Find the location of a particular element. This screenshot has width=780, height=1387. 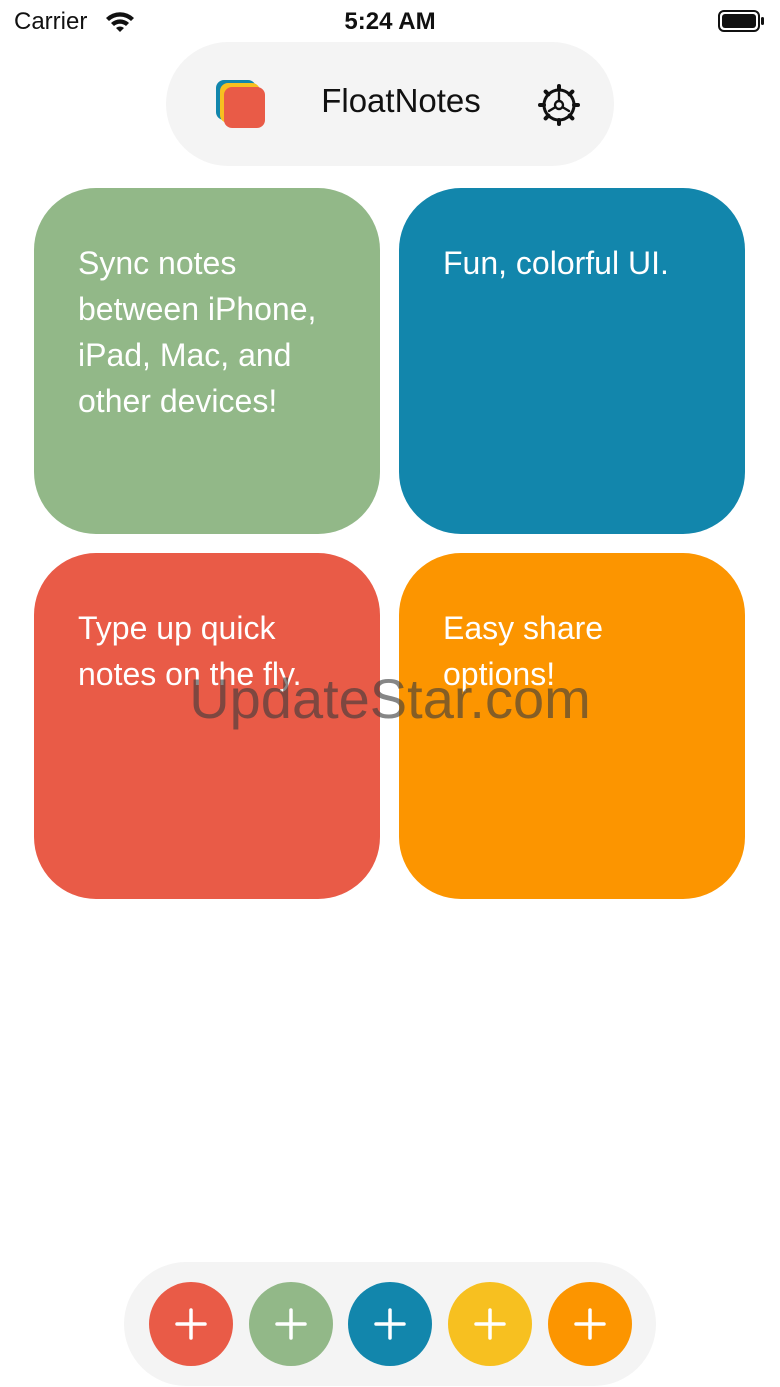

note-text: Fun, colorful UI. is located at coordinates (556, 263).